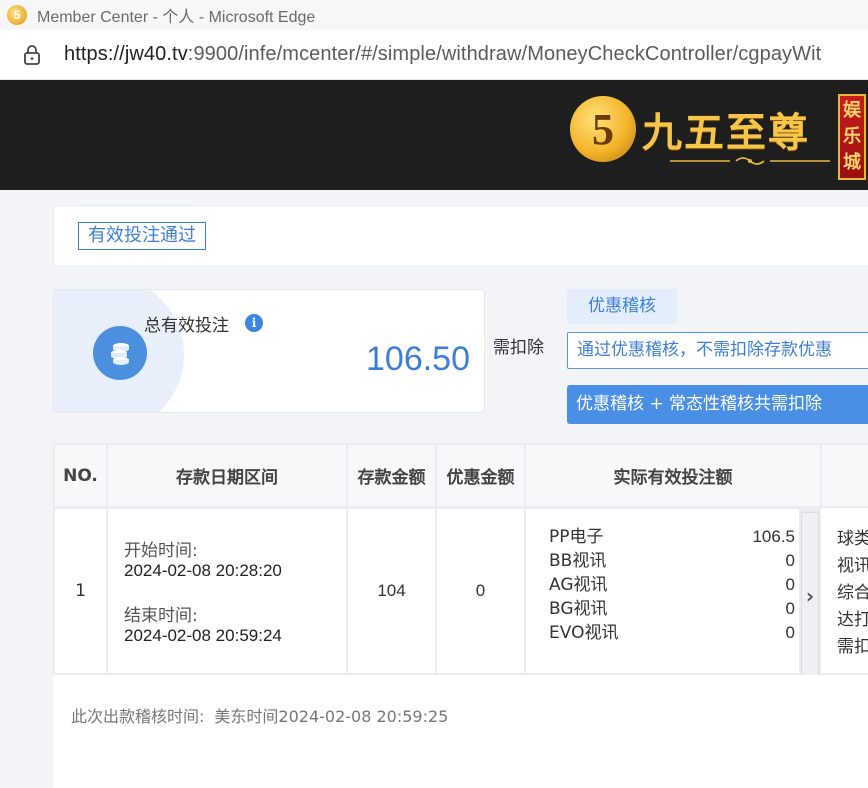 Image resolution: width=868 pixels, height=788 pixels. Describe the element at coordinates (269, 351) in the screenshot. I see `total-bet-card: 总有效投注 i 106.50` at that location.